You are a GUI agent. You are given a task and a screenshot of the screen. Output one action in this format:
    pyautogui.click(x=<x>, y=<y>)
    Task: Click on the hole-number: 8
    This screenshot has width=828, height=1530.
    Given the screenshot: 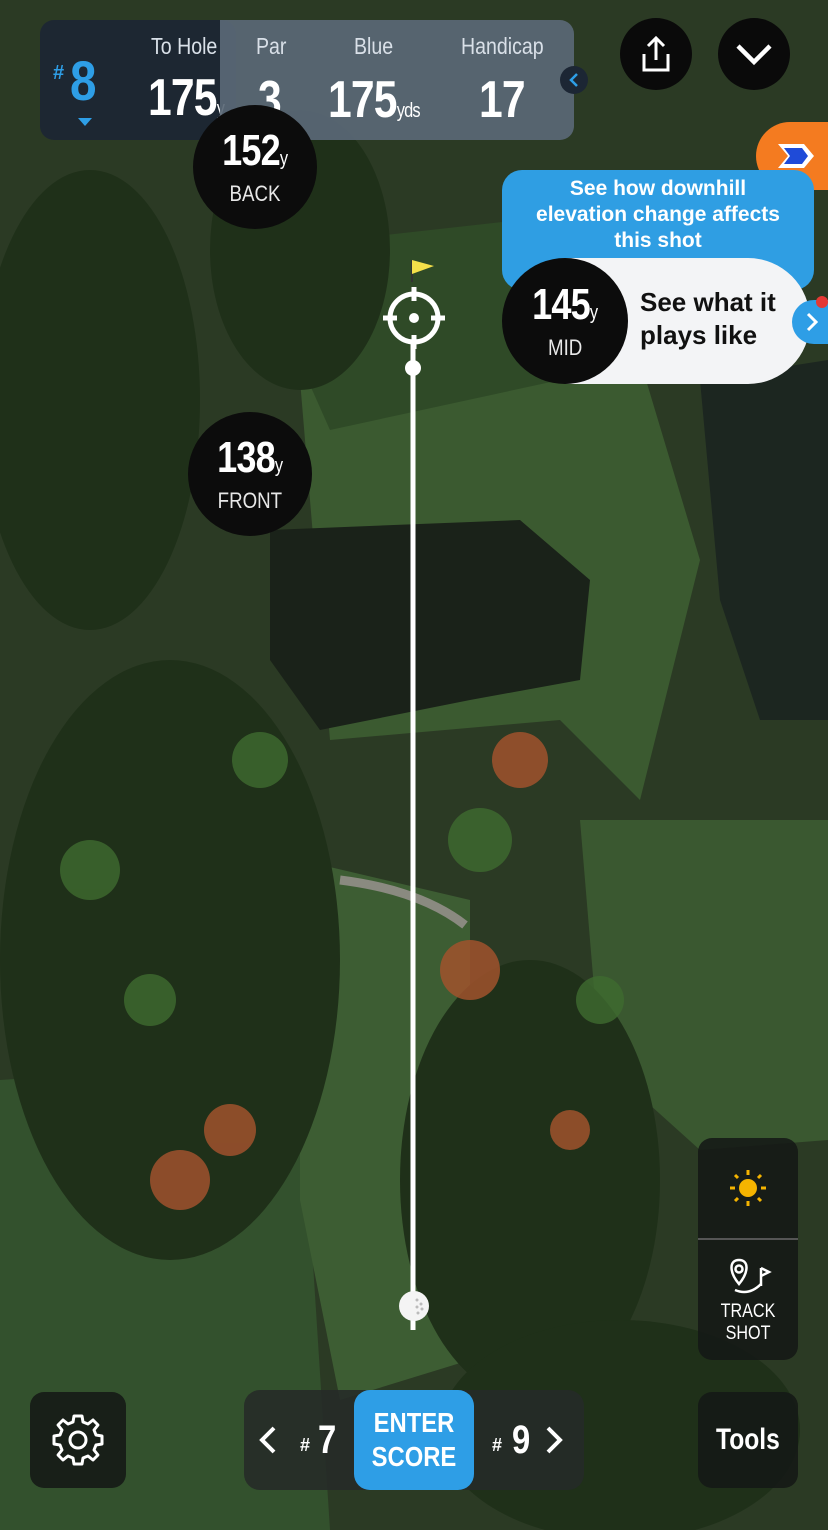 What is the action you would take?
    pyautogui.click(x=83, y=80)
    